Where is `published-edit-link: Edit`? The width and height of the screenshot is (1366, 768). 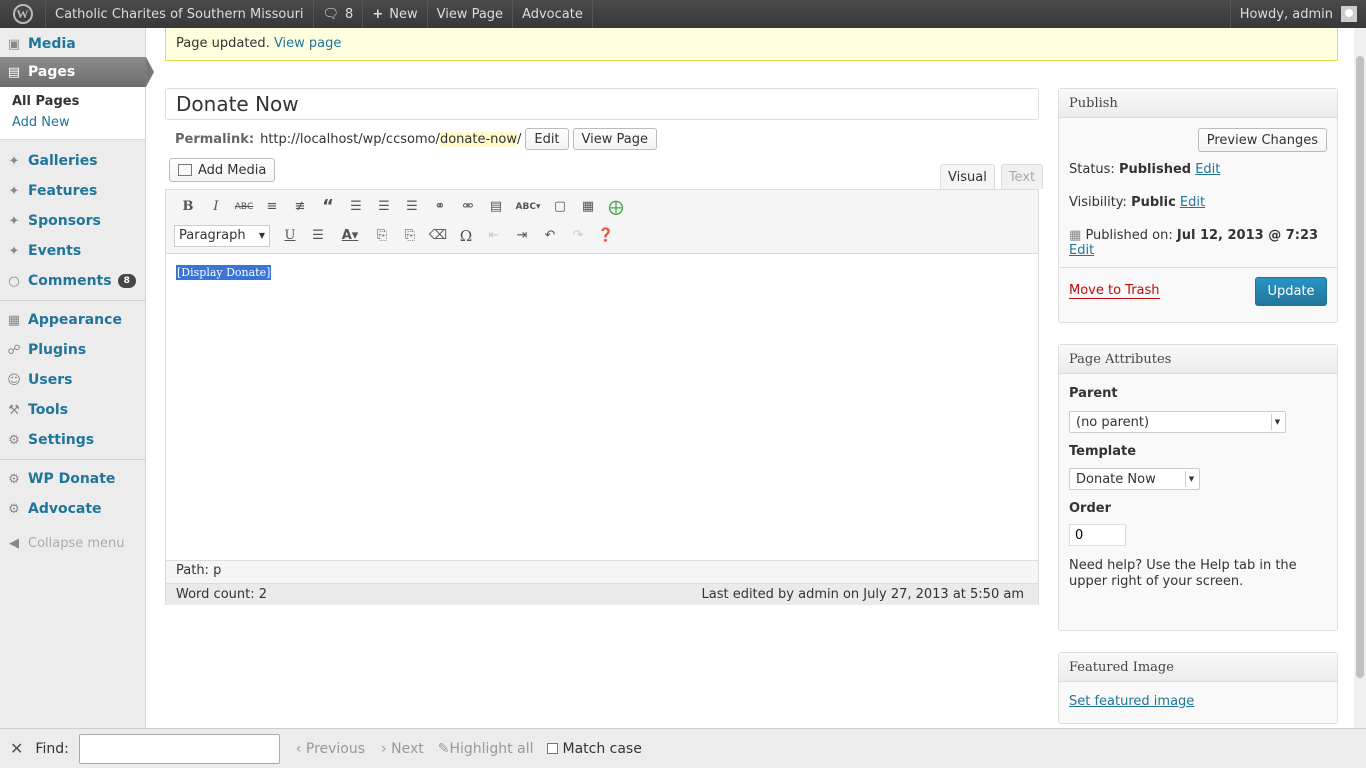 published-edit-link: Edit is located at coordinates (1081, 250).